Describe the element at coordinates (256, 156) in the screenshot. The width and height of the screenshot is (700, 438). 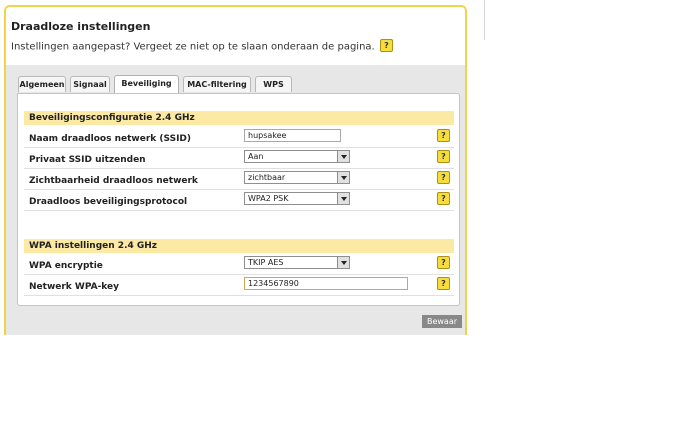
I see `private-ssid-value: Aan` at that location.